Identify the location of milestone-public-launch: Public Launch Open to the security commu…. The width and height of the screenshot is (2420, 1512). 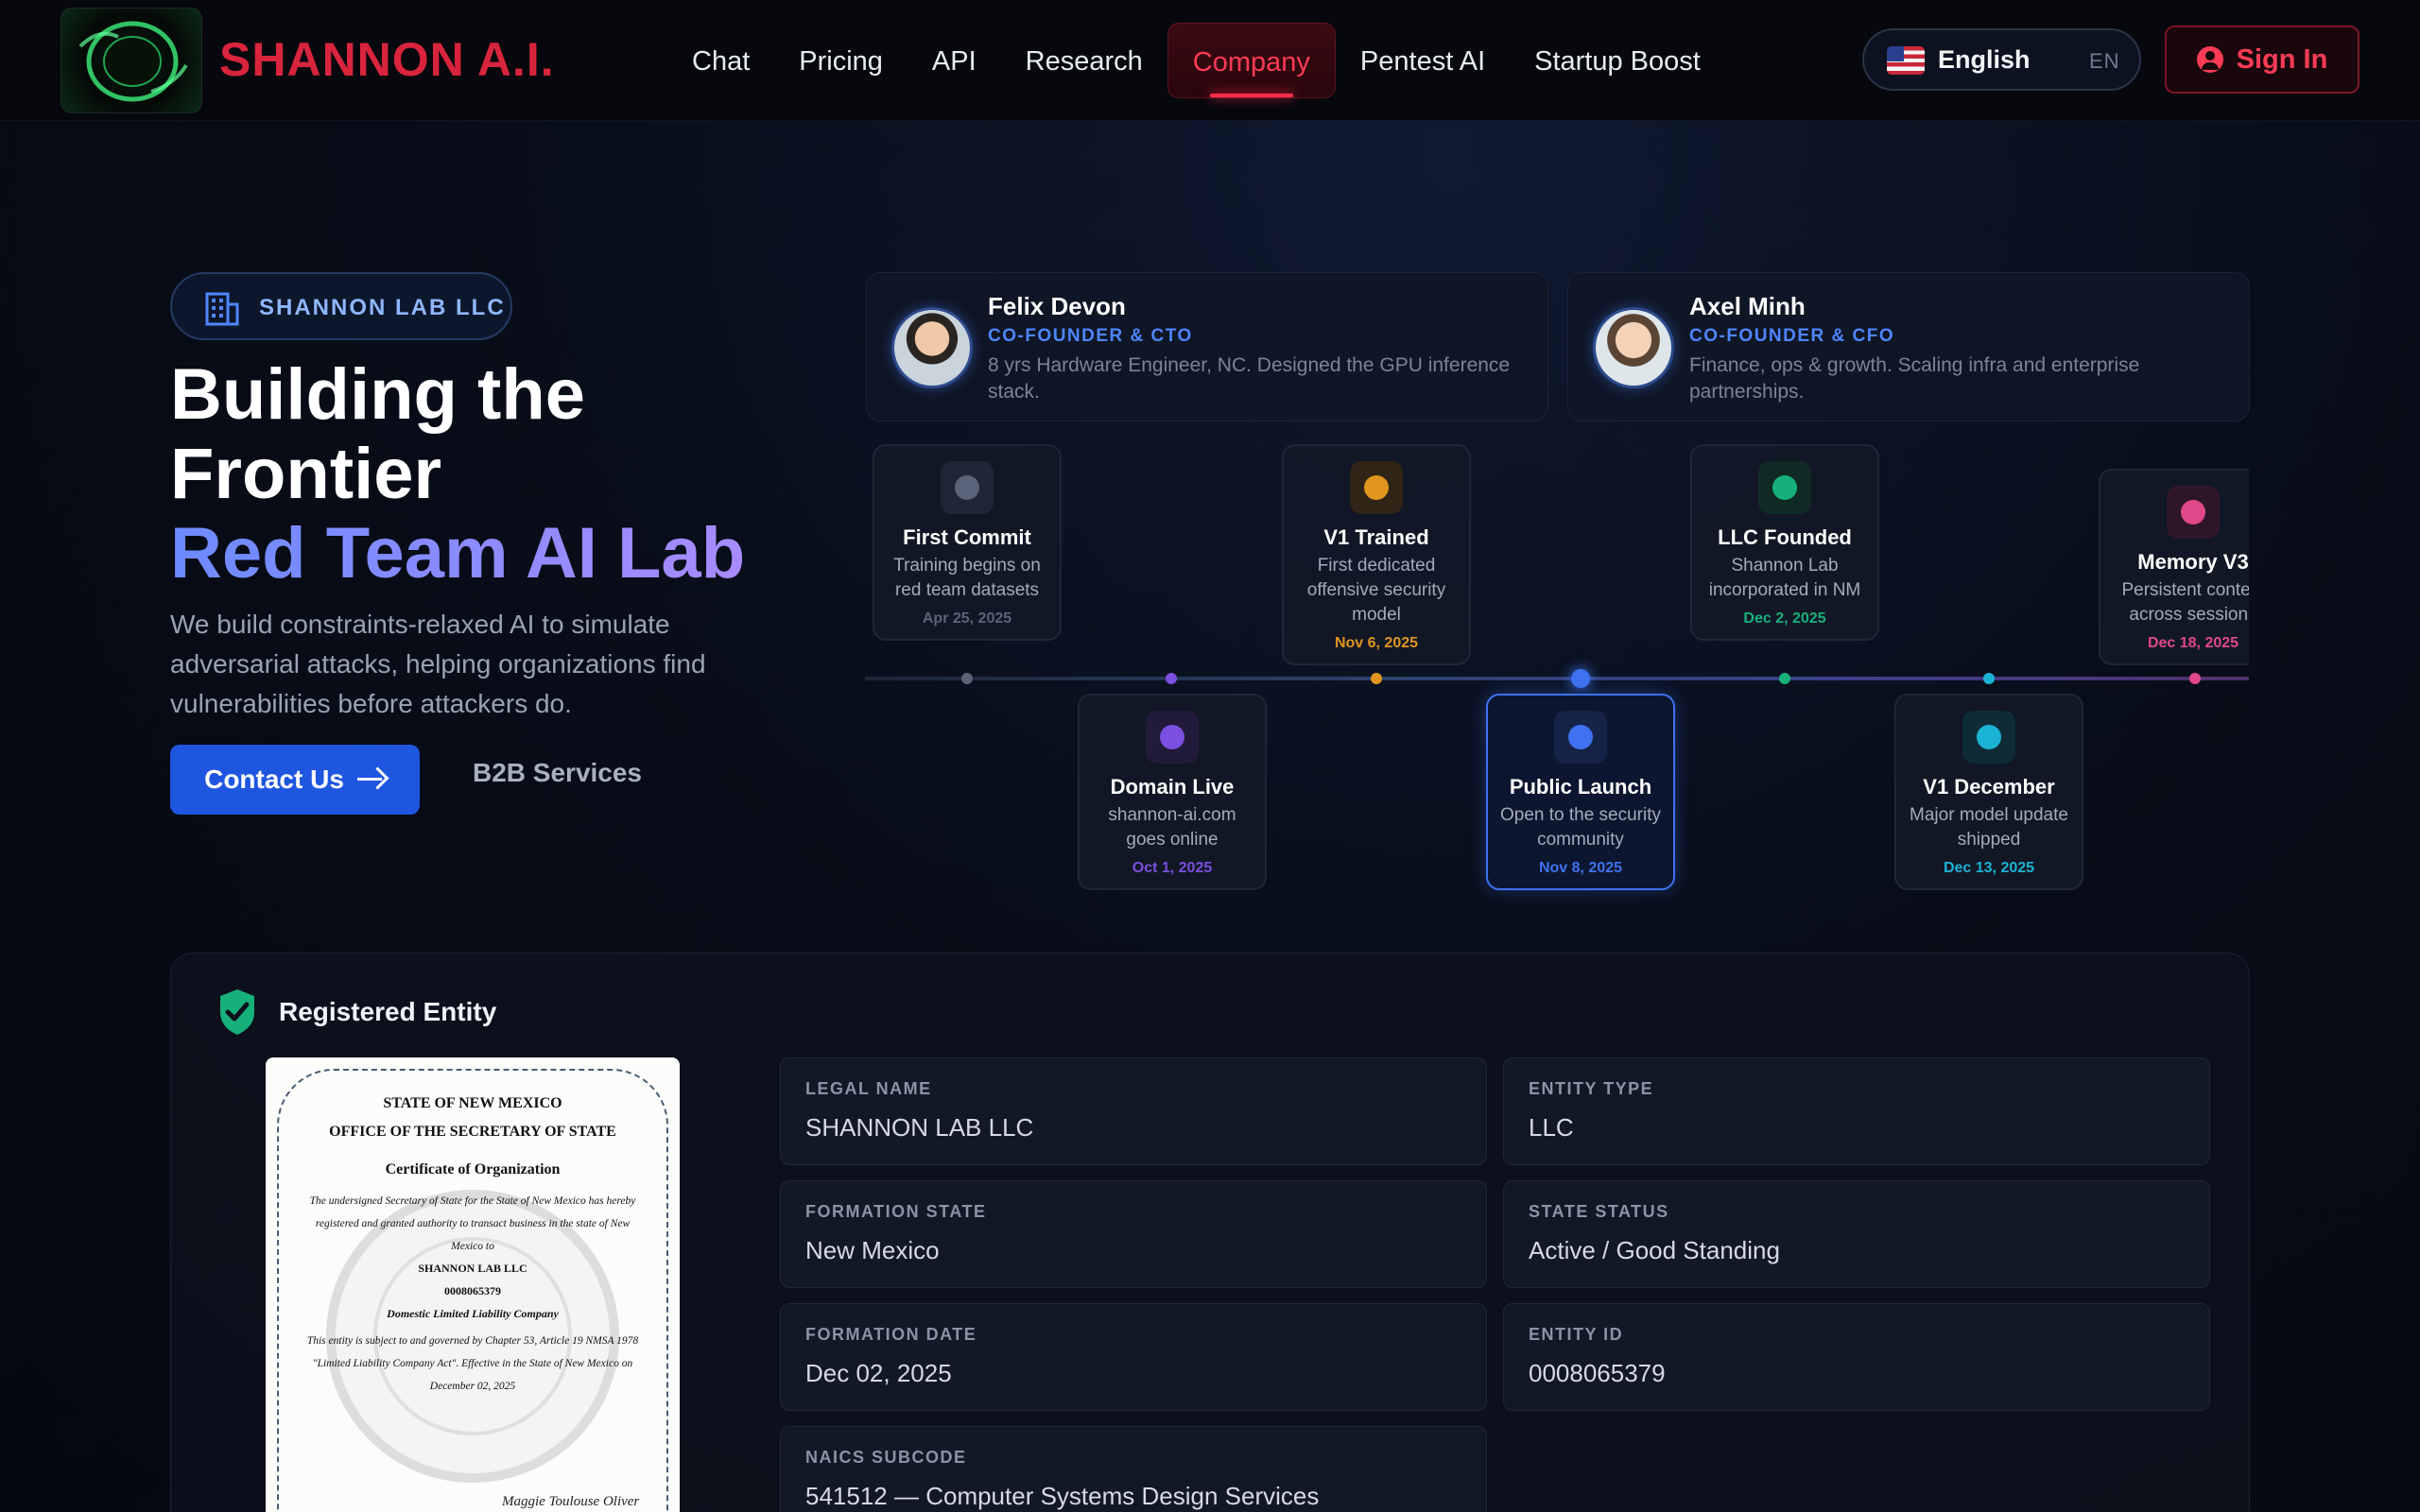
(1580, 792).